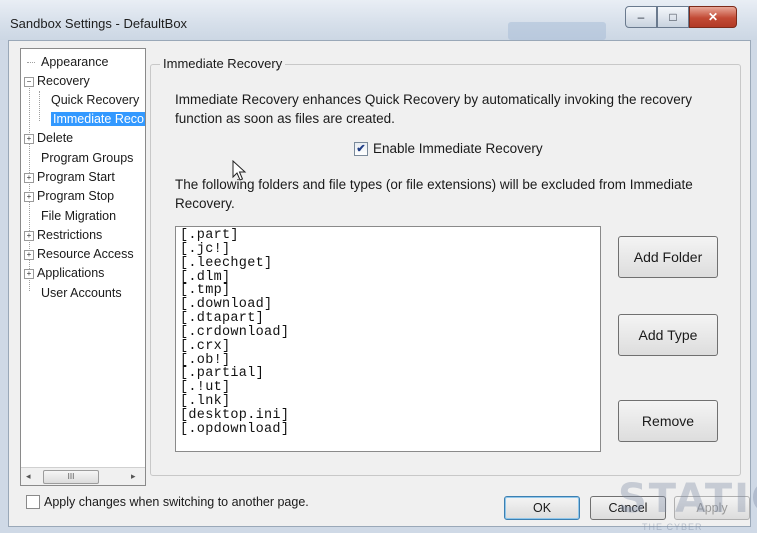 Image resolution: width=757 pixels, height=533 pixels. I want to click on minimize-button: ‒, so click(641, 17).